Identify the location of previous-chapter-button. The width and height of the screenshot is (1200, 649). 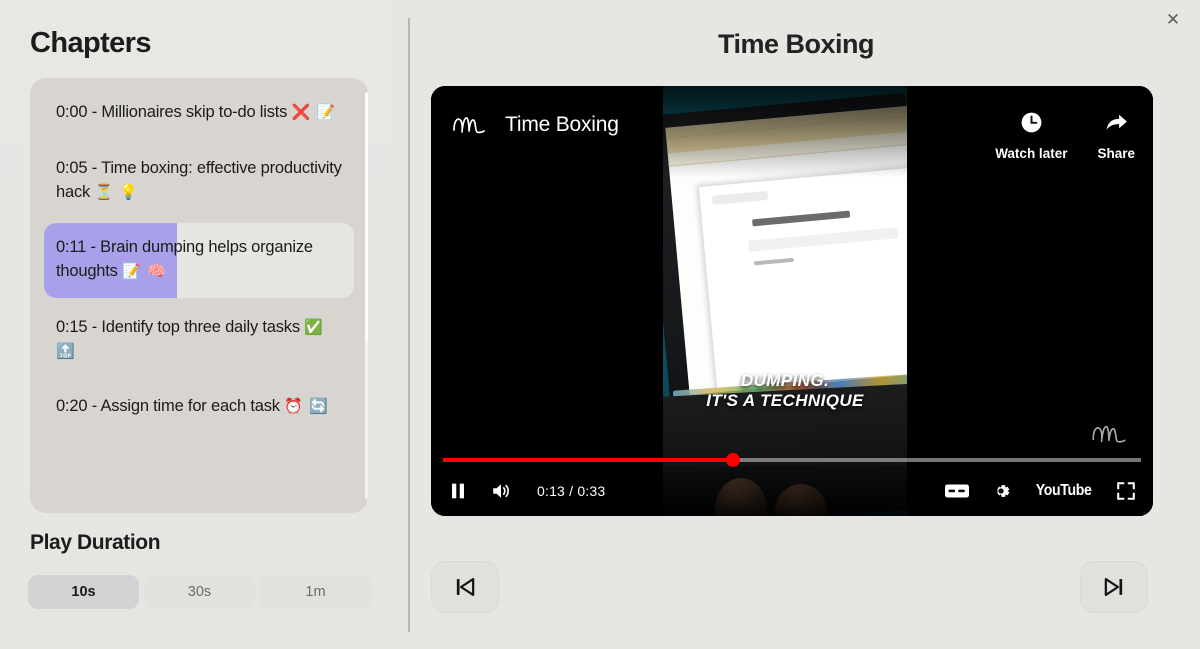
(465, 587).